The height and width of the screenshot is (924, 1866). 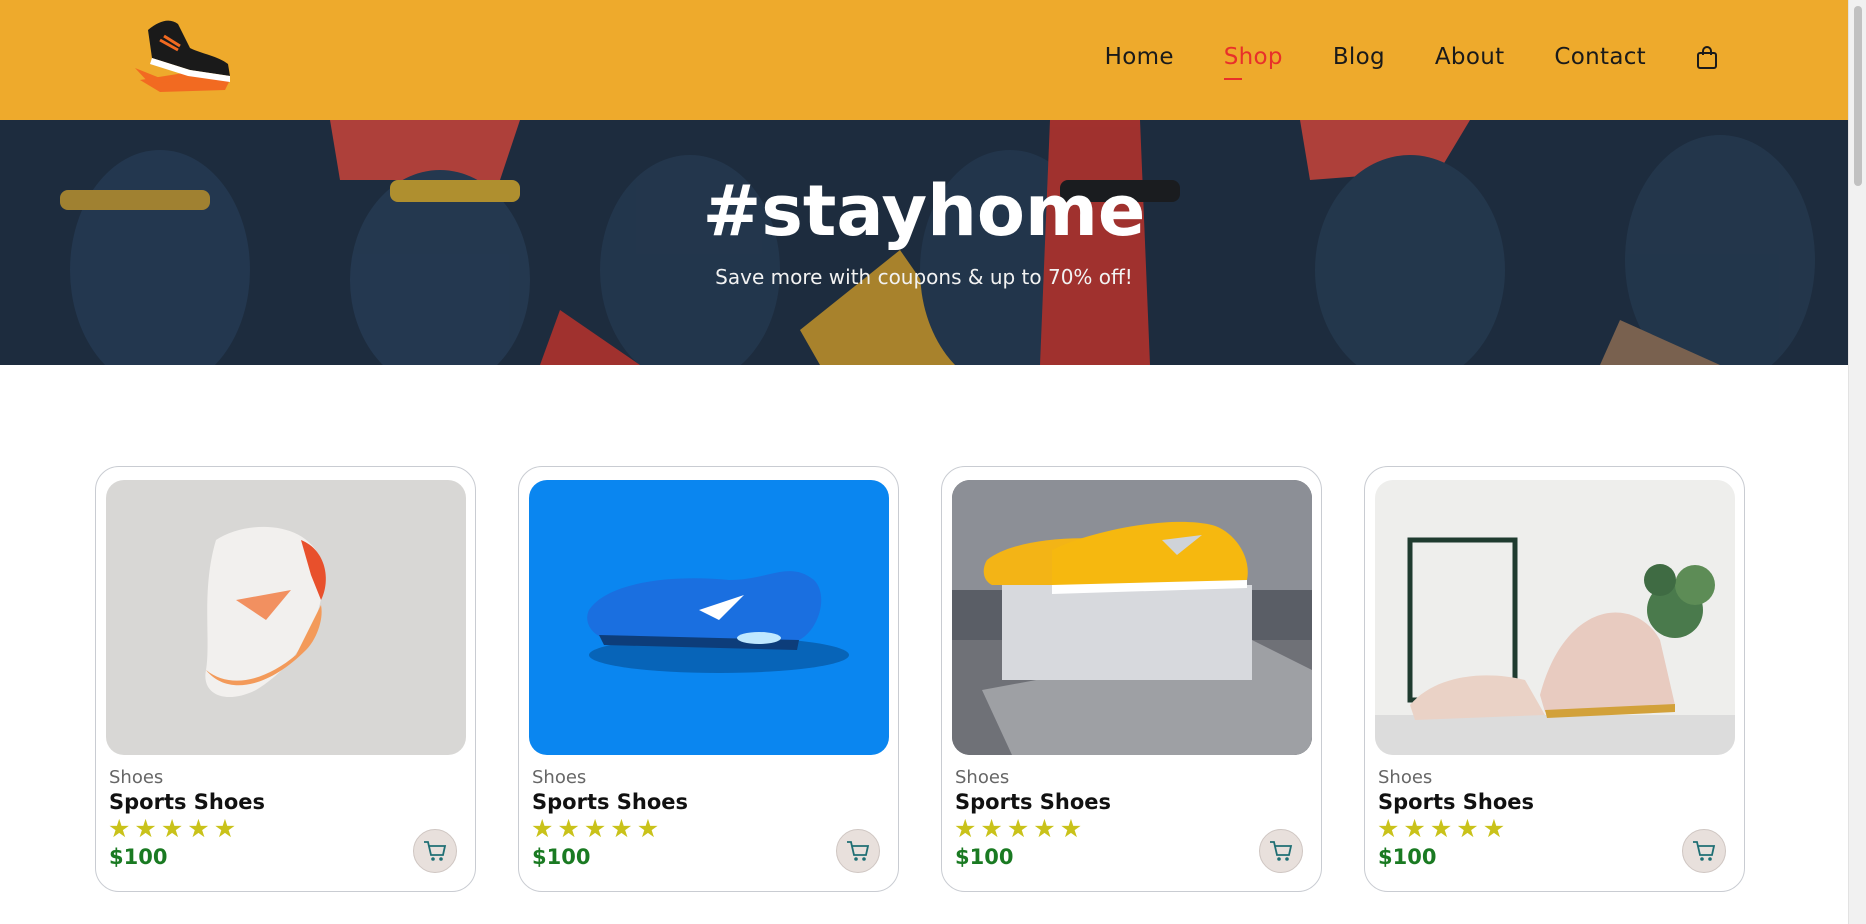 What do you see at coordinates (1555, 617) in the screenshot?
I see `pink-brogue-shoes-image` at bounding box center [1555, 617].